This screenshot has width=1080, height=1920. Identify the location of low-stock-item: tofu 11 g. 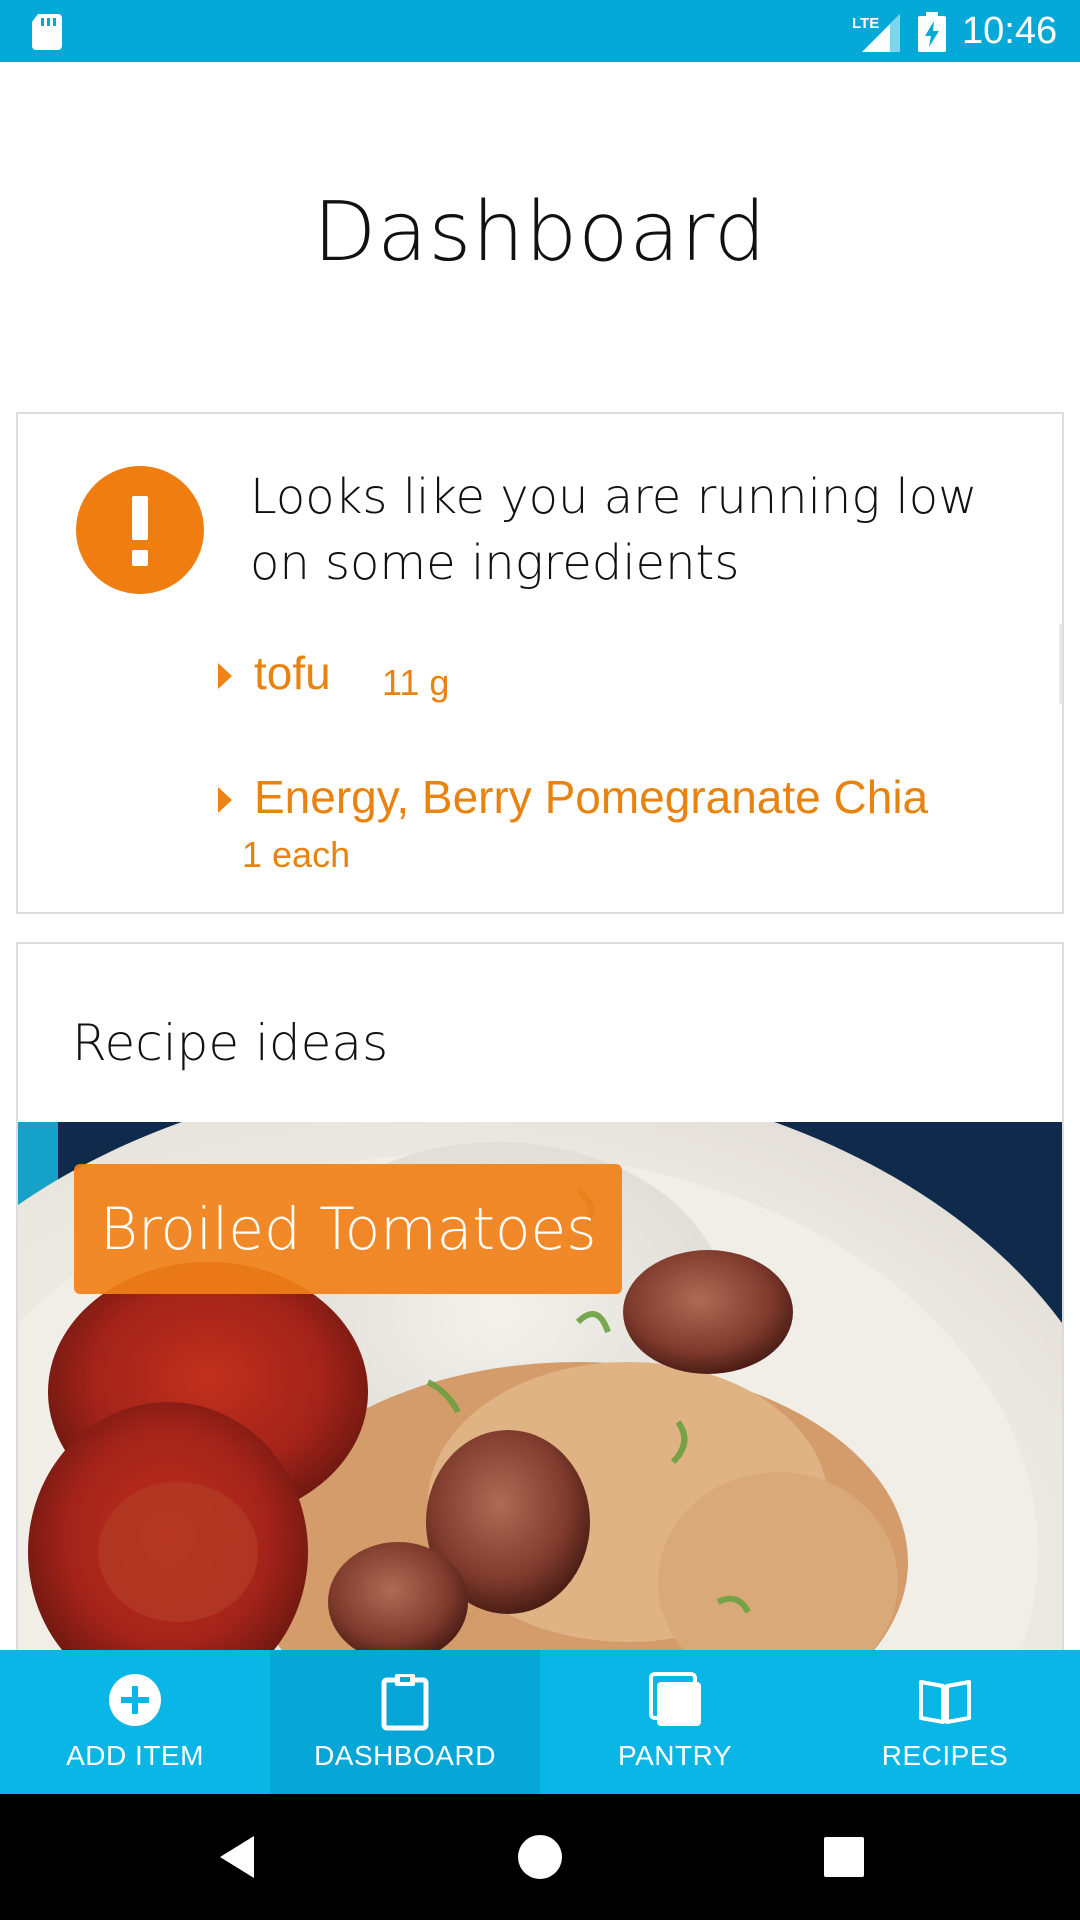
(618, 677).